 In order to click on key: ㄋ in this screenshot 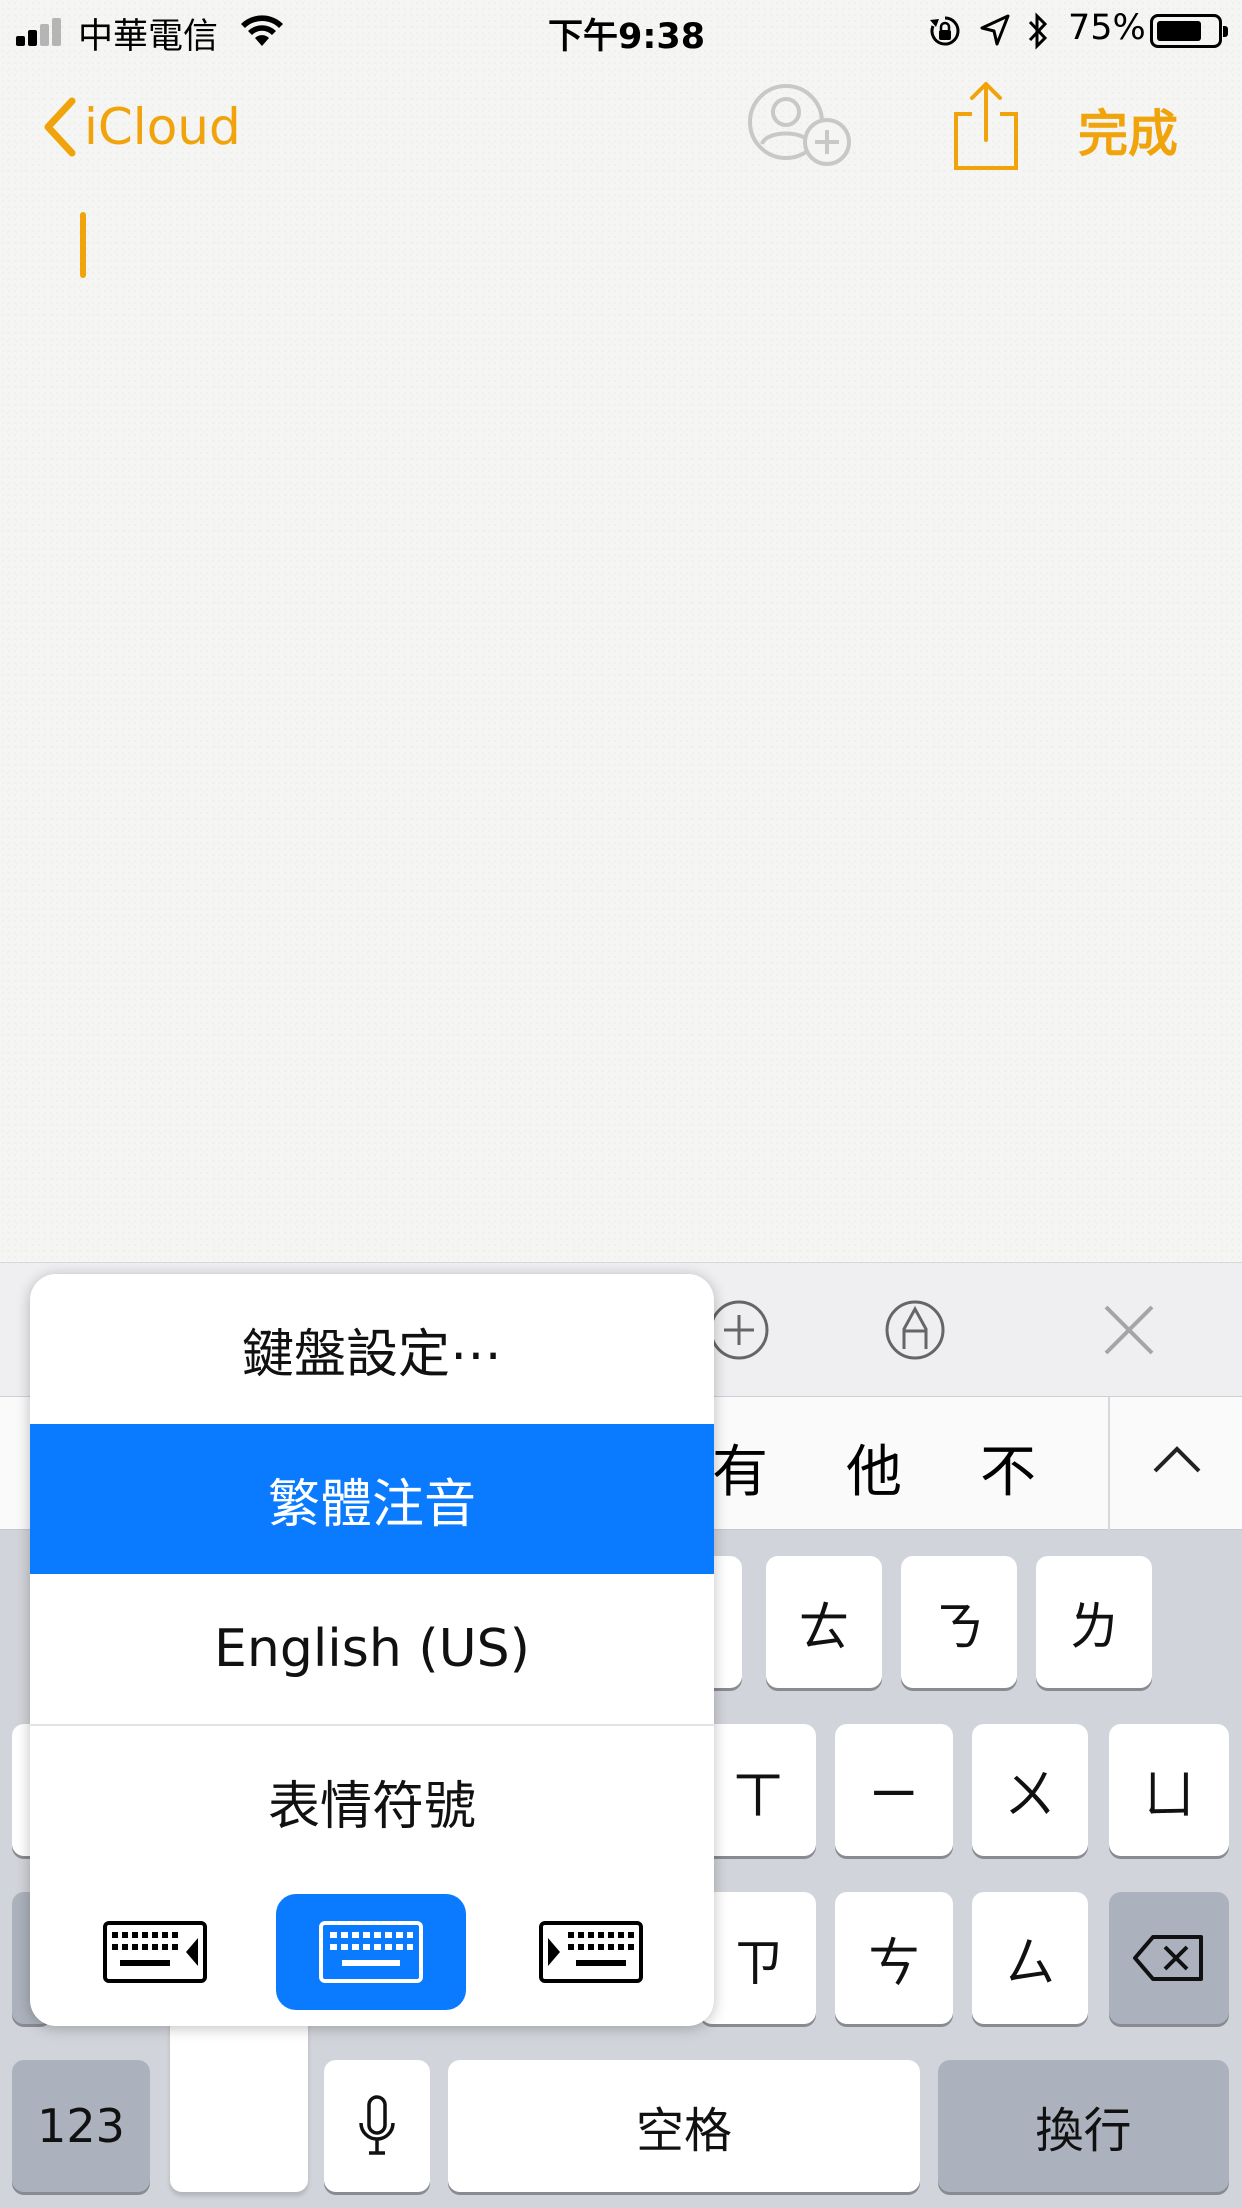, I will do `click(959, 1622)`.